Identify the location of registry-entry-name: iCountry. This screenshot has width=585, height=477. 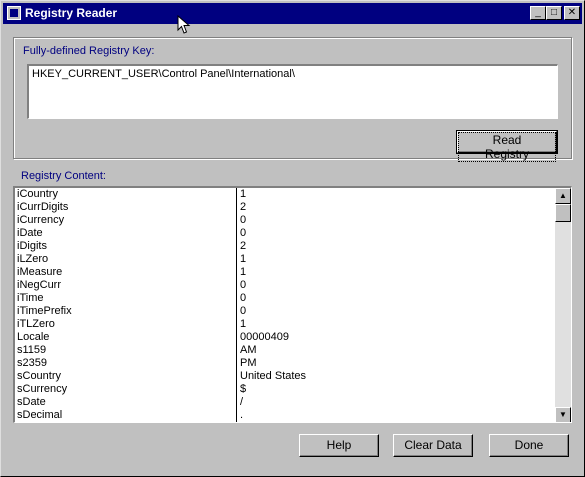
(126, 194).